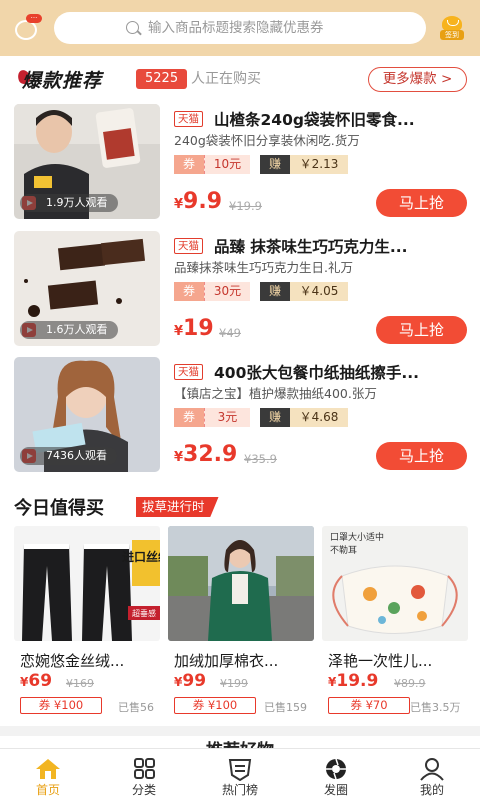 Image resolution: width=480 pixels, height=800 pixels. I want to click on earn-value: ￥4.05, so click(319, 291).